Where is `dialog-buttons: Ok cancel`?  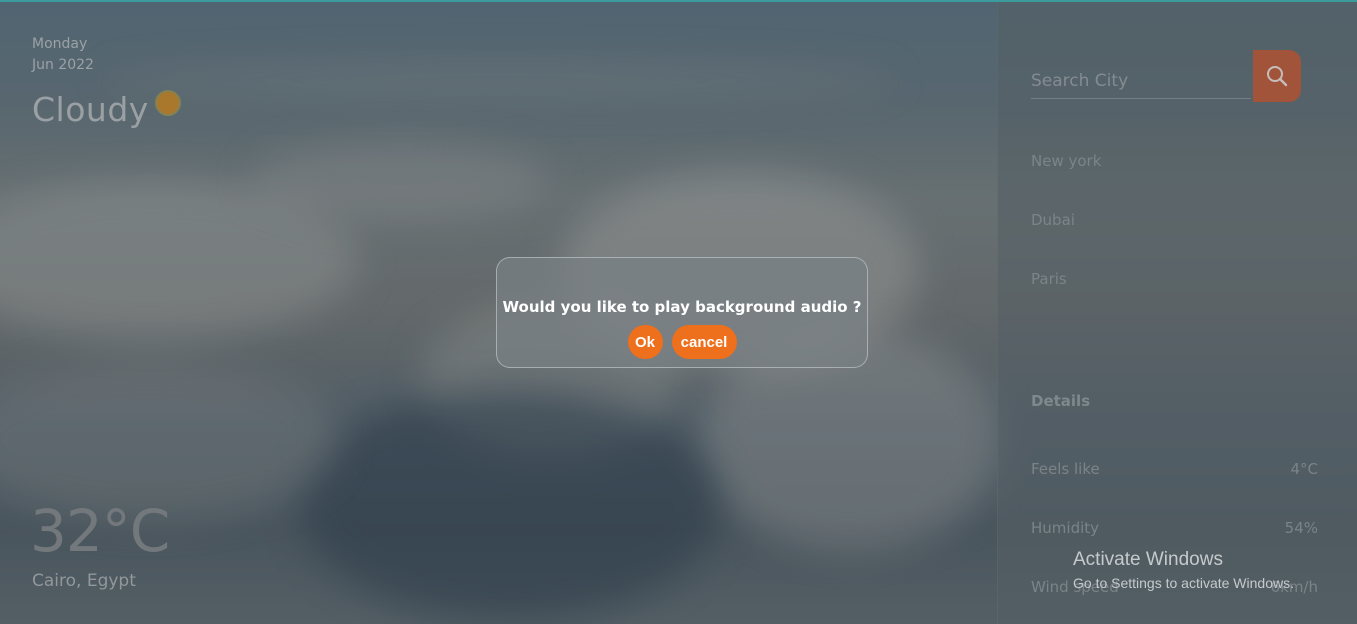 dialog-buttons: Ok cancel is located at coordinates (682, 342).